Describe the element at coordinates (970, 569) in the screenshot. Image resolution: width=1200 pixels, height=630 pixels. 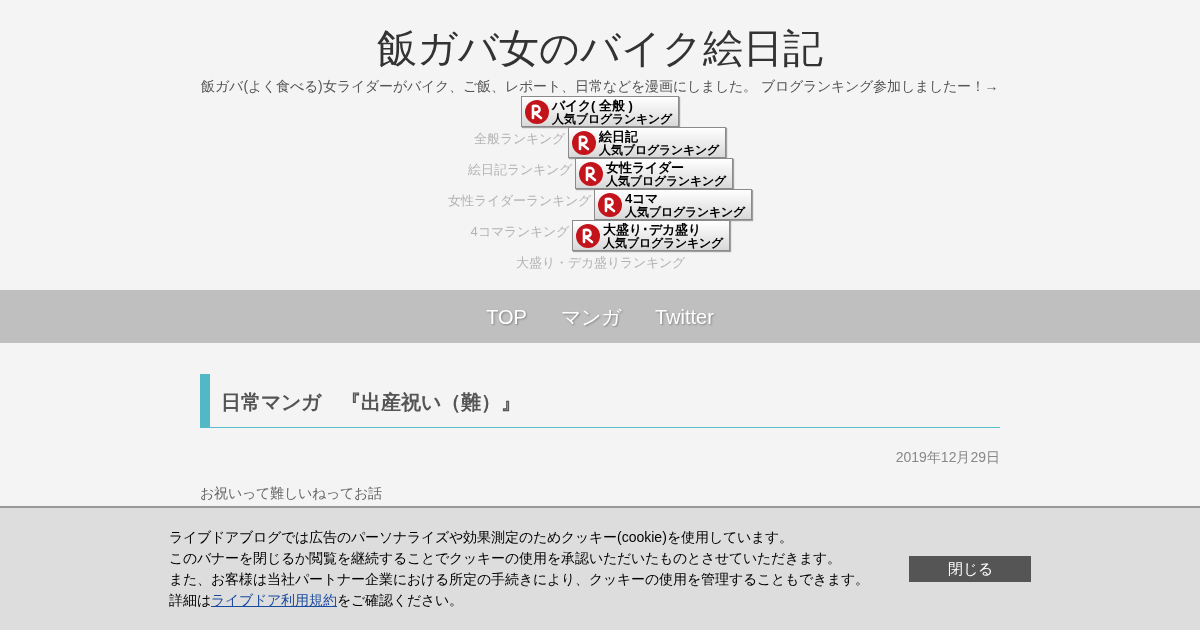
I see `close-button: 閉じる` at that location.